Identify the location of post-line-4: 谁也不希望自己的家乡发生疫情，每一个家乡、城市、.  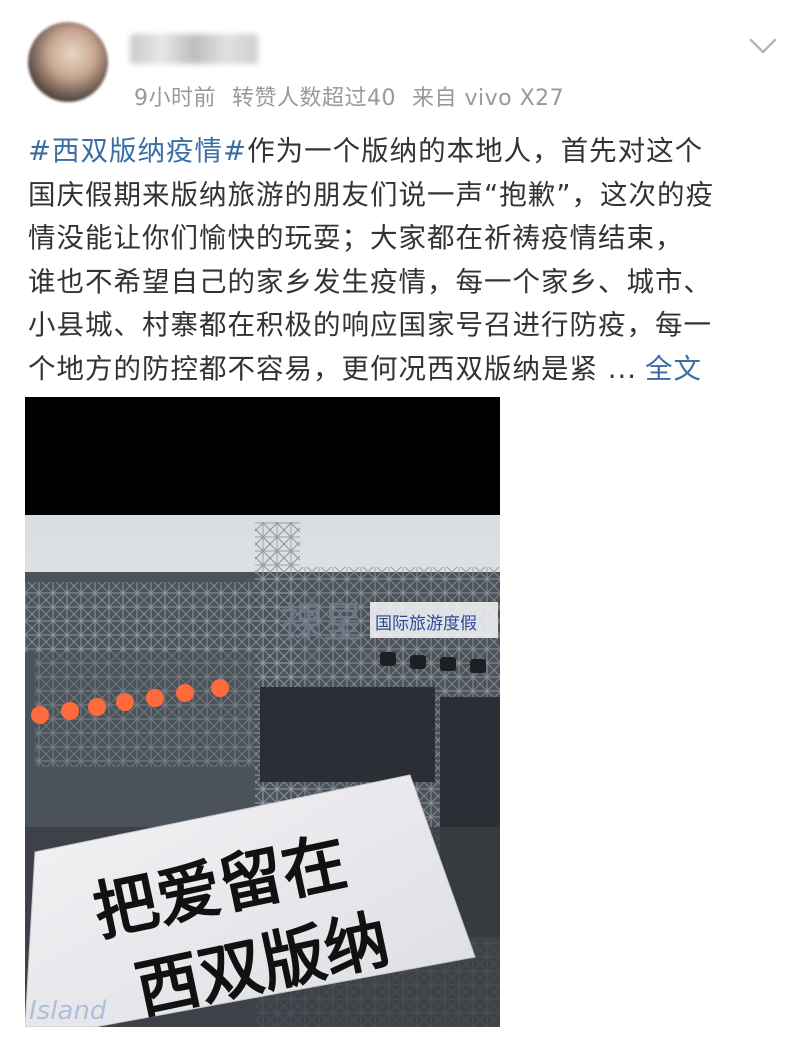
(370, 281).